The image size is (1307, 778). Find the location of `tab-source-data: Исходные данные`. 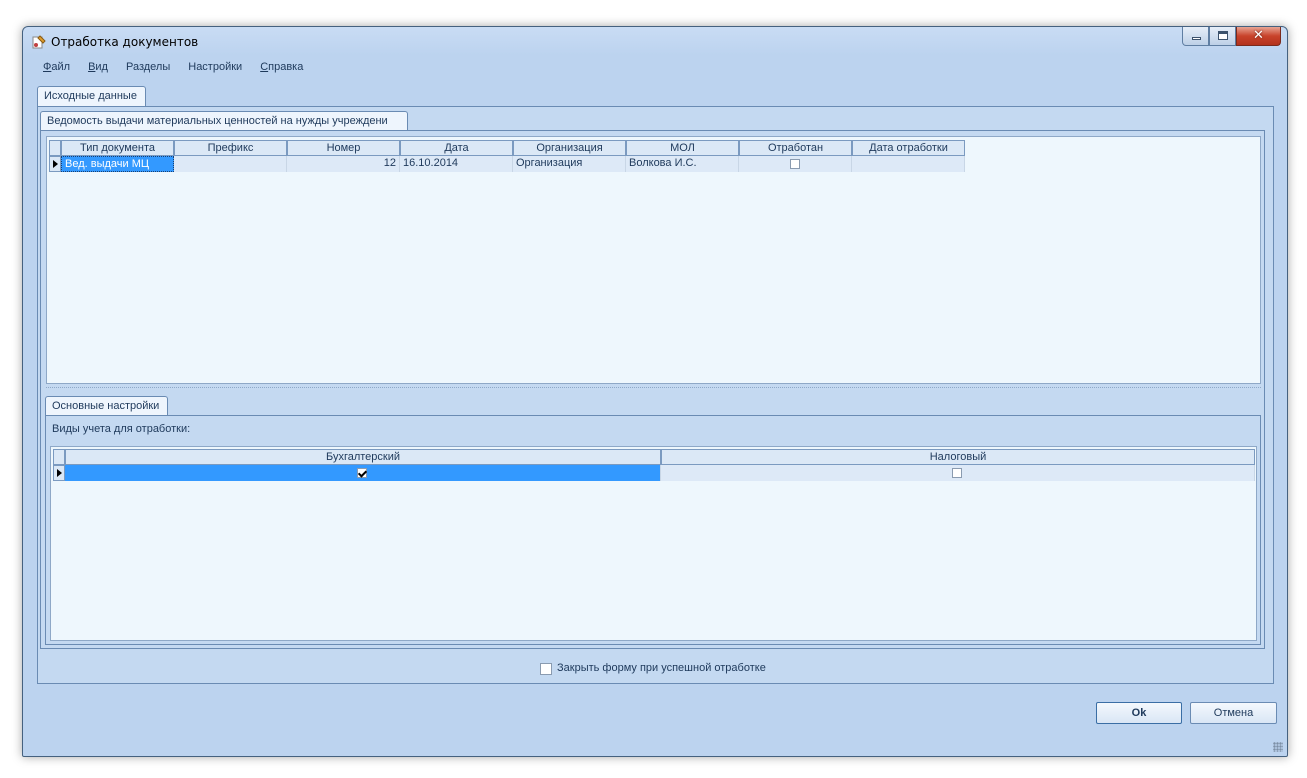

tab-source-data: Исходные данные is located at coordinates (91, 96).